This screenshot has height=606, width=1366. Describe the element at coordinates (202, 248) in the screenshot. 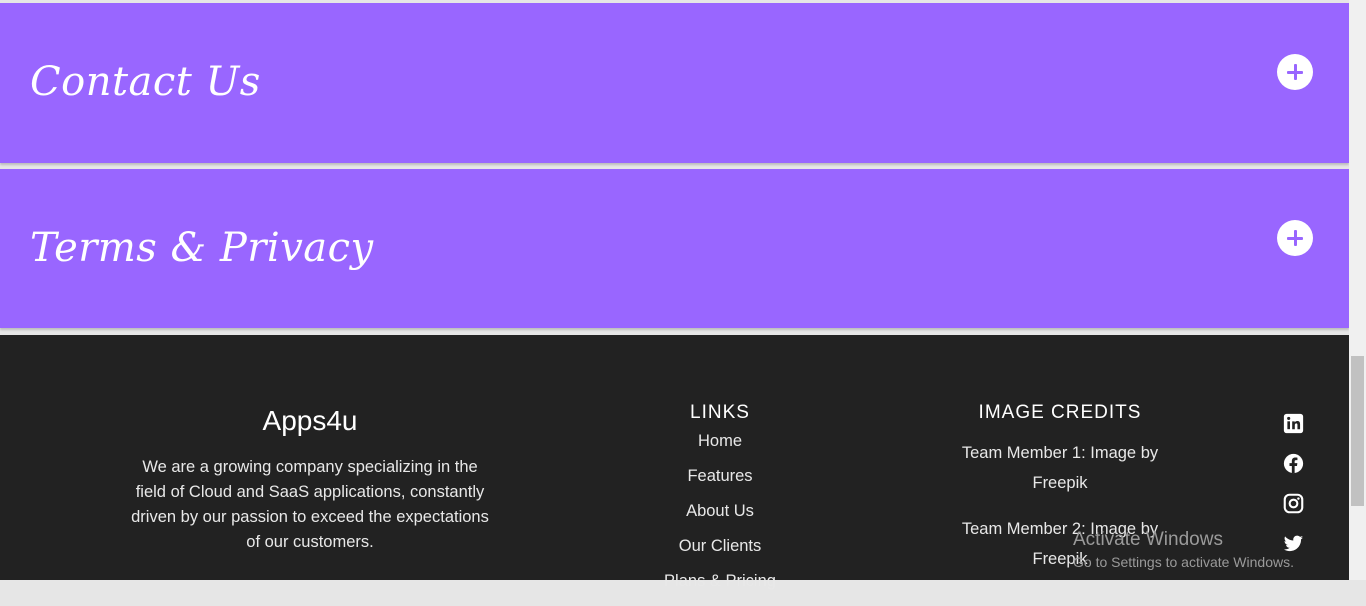

I see `accordion-title: Terms & Privacy` at that location.